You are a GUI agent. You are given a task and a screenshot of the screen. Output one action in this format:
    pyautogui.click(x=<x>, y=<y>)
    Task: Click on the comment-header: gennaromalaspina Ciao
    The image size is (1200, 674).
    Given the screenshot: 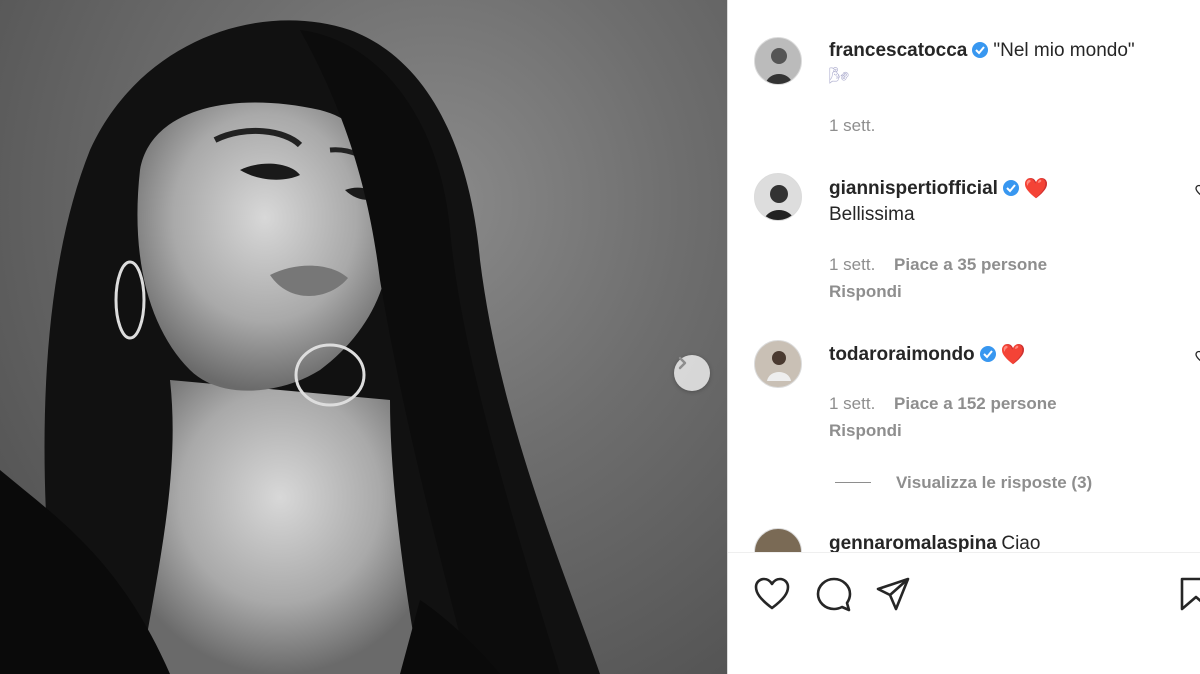 What is the action you would take?
    pyautogui.click(x=934, y=542)
    